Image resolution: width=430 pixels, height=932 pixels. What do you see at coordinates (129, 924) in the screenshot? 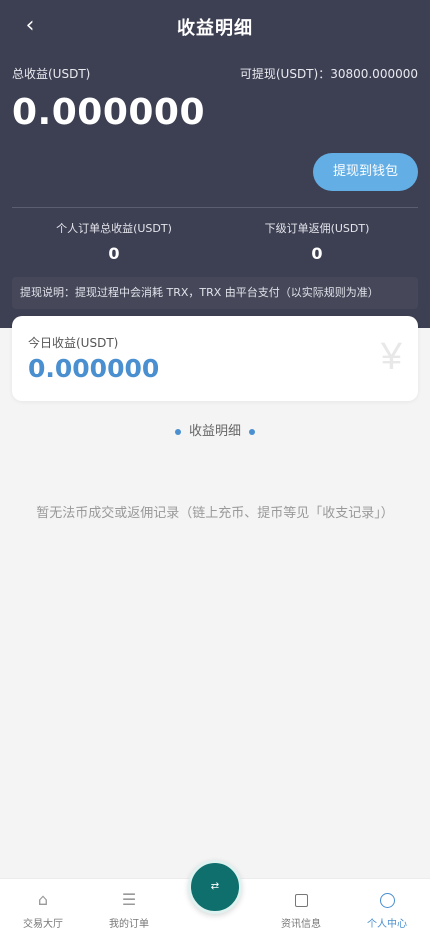
I see `tab-label: 我的订单` at bounding box center [129, 924].